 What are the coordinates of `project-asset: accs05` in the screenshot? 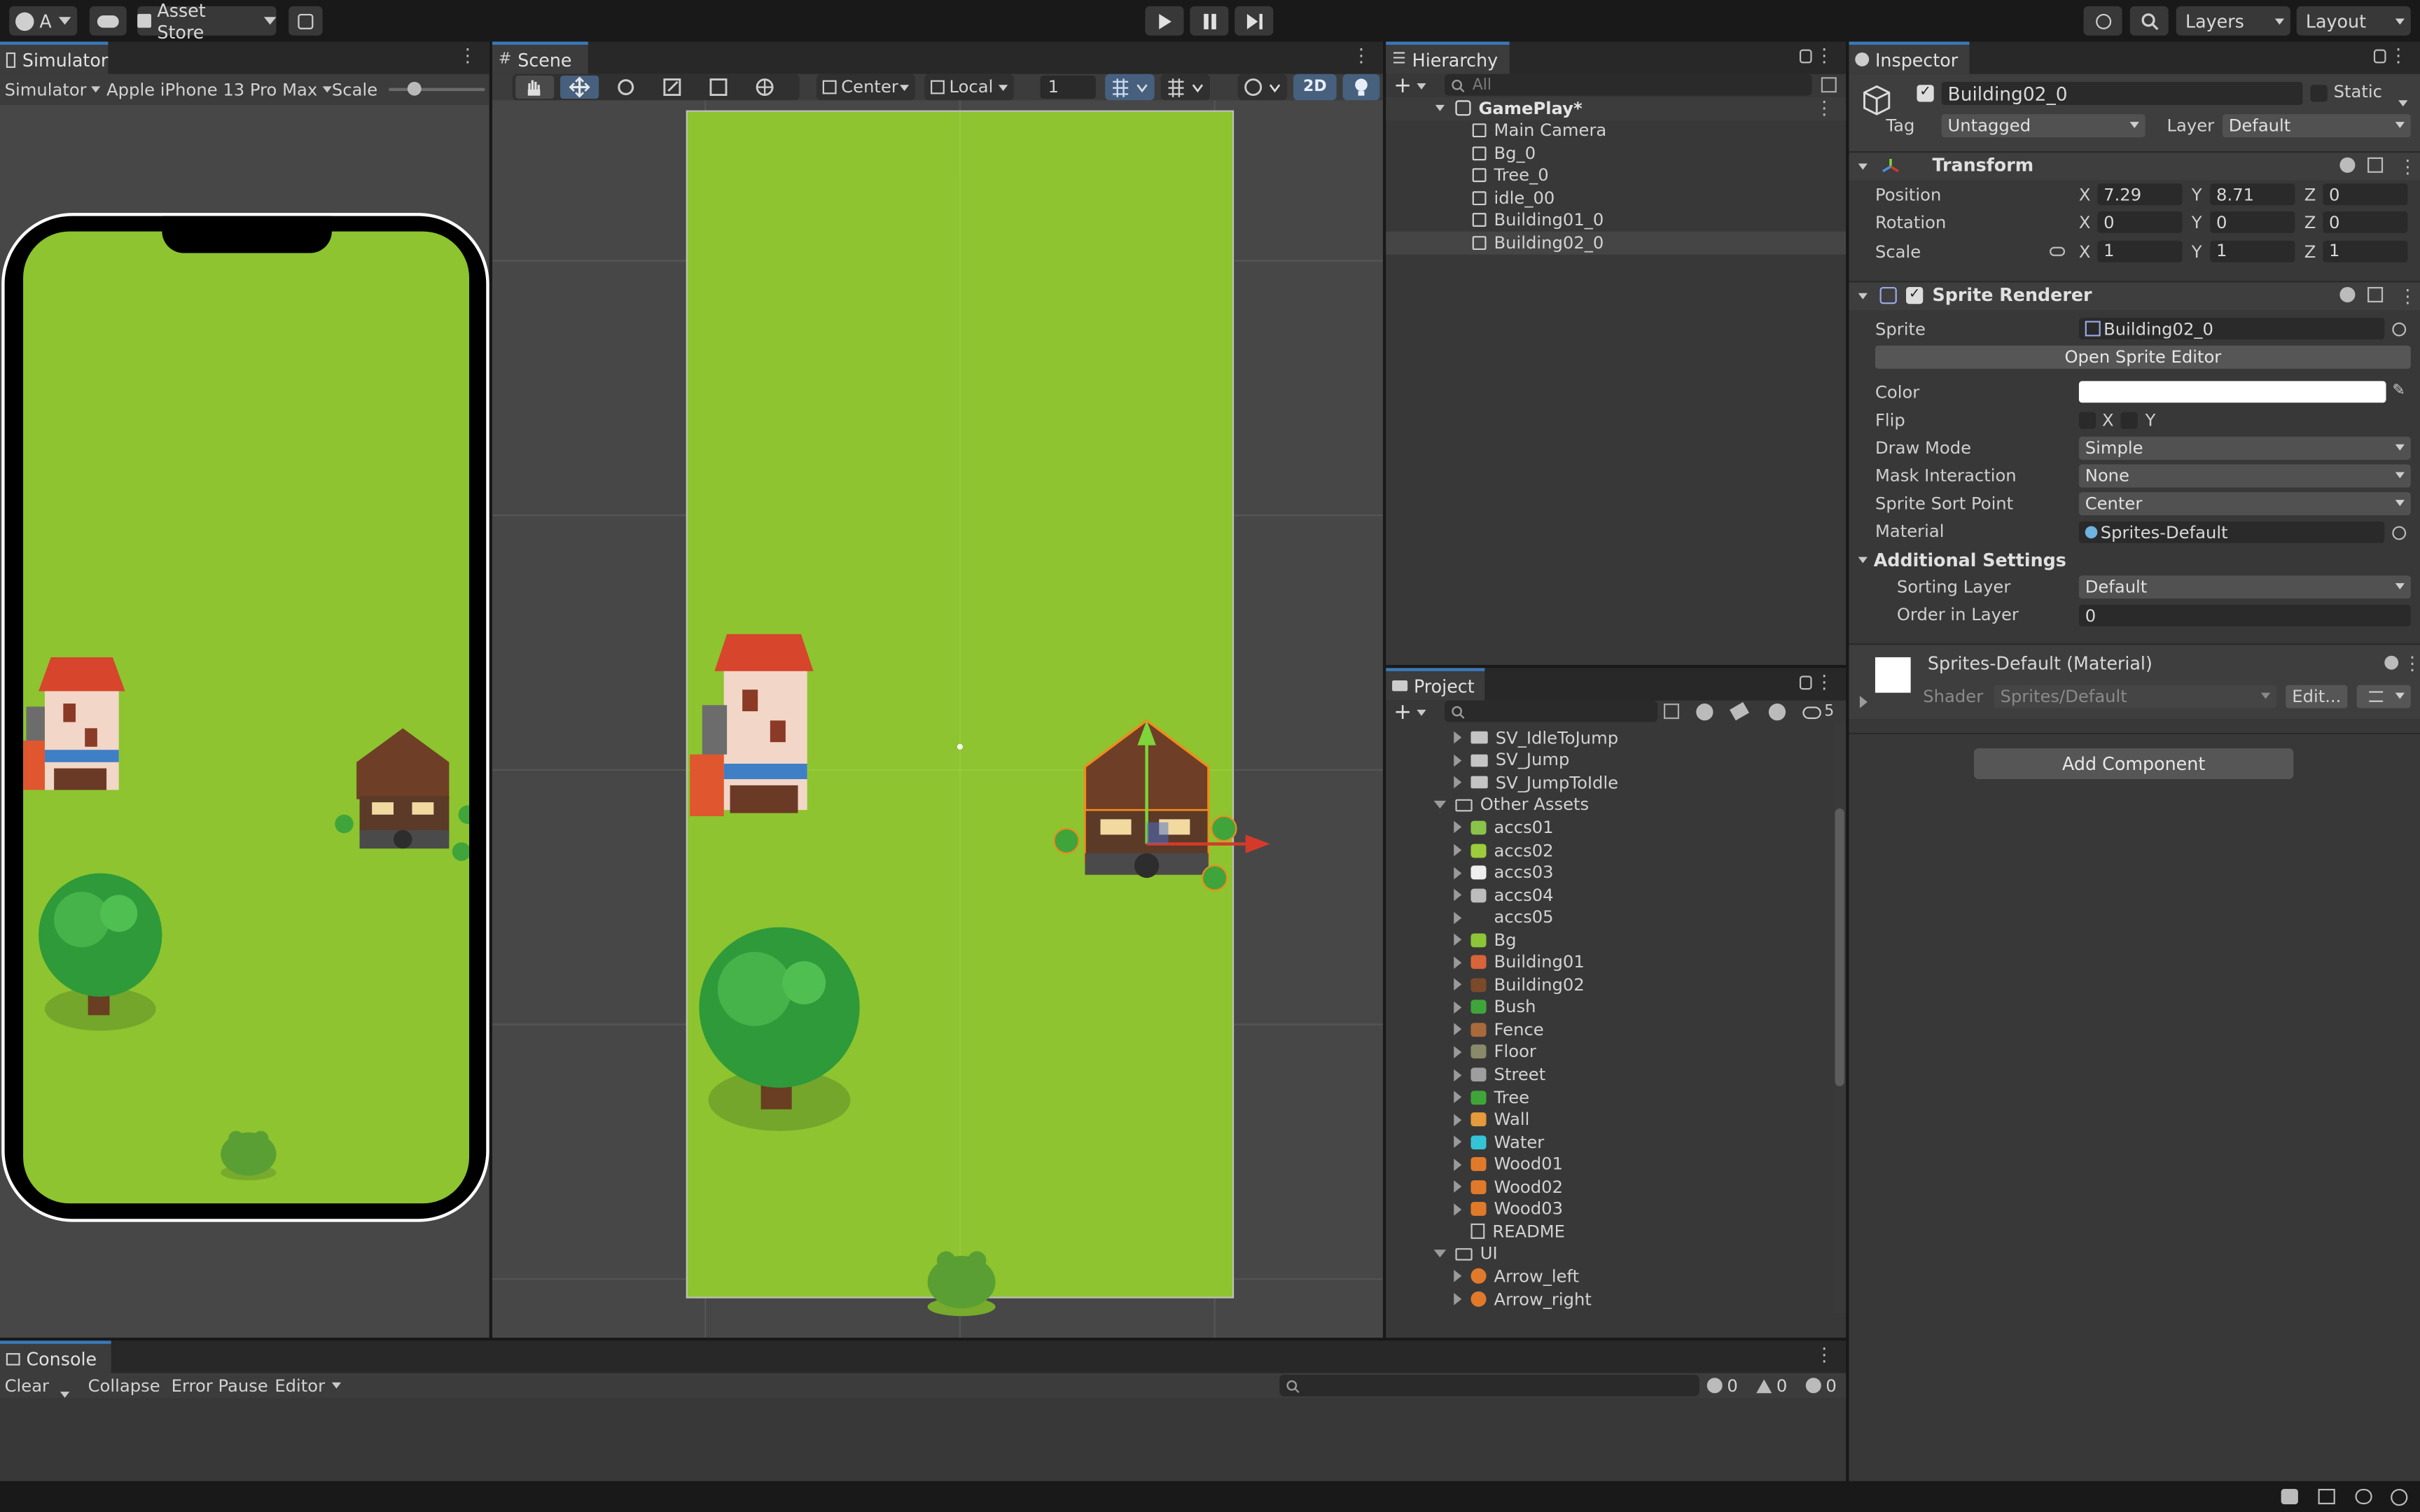 It's located at (1609, 917).